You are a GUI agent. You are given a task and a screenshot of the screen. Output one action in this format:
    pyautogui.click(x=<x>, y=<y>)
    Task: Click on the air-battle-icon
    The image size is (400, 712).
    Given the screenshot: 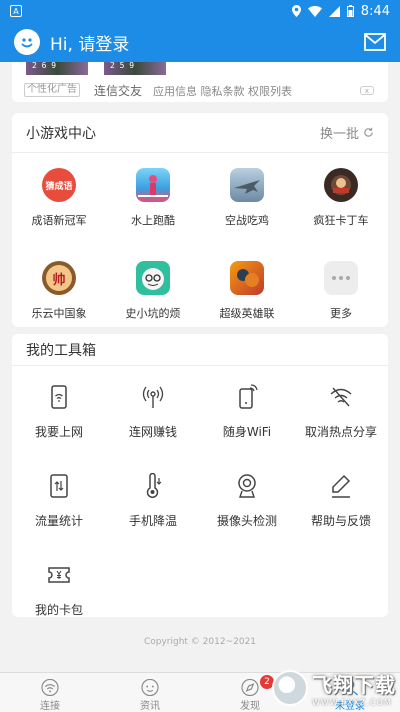 What is the action you would take?
    pyautogui.click(x=247, y=185)
    